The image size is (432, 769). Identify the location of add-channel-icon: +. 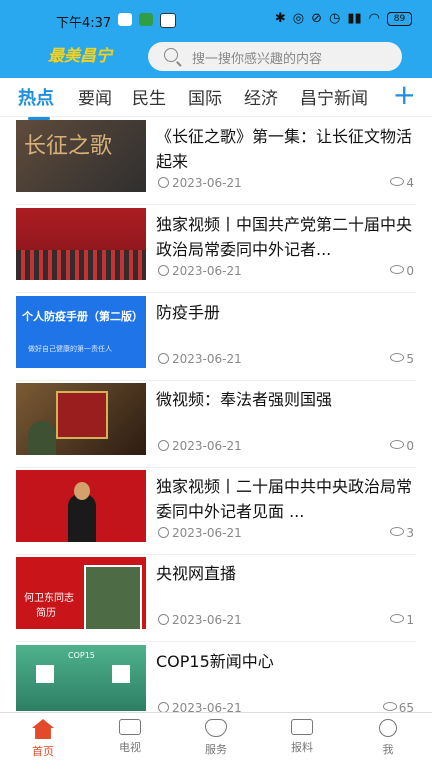
(404, 94).